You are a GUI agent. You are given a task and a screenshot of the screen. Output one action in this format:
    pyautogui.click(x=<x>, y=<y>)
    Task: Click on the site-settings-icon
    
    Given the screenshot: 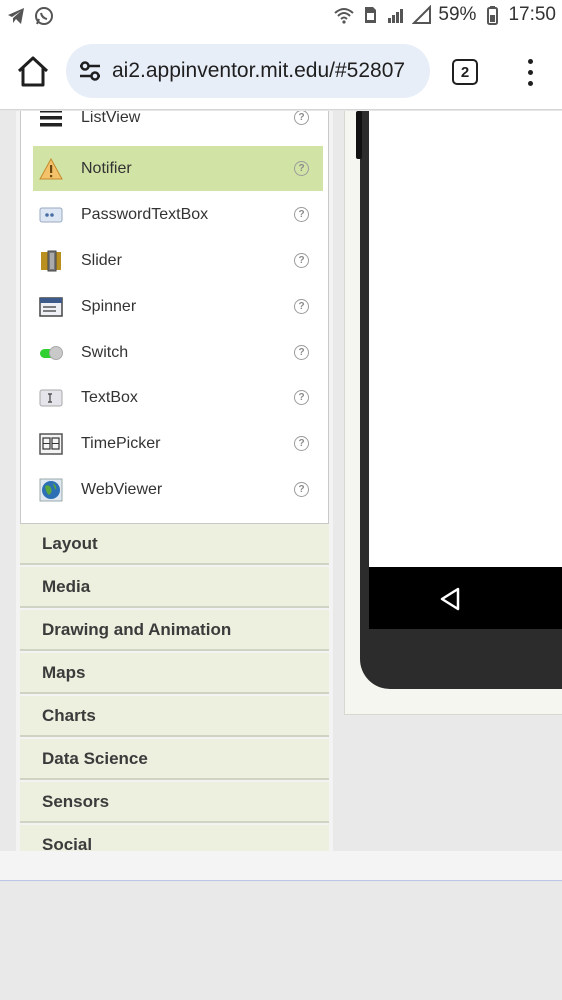 What is the action you would take?
    pyautogui.click(x=90, y=71)
    